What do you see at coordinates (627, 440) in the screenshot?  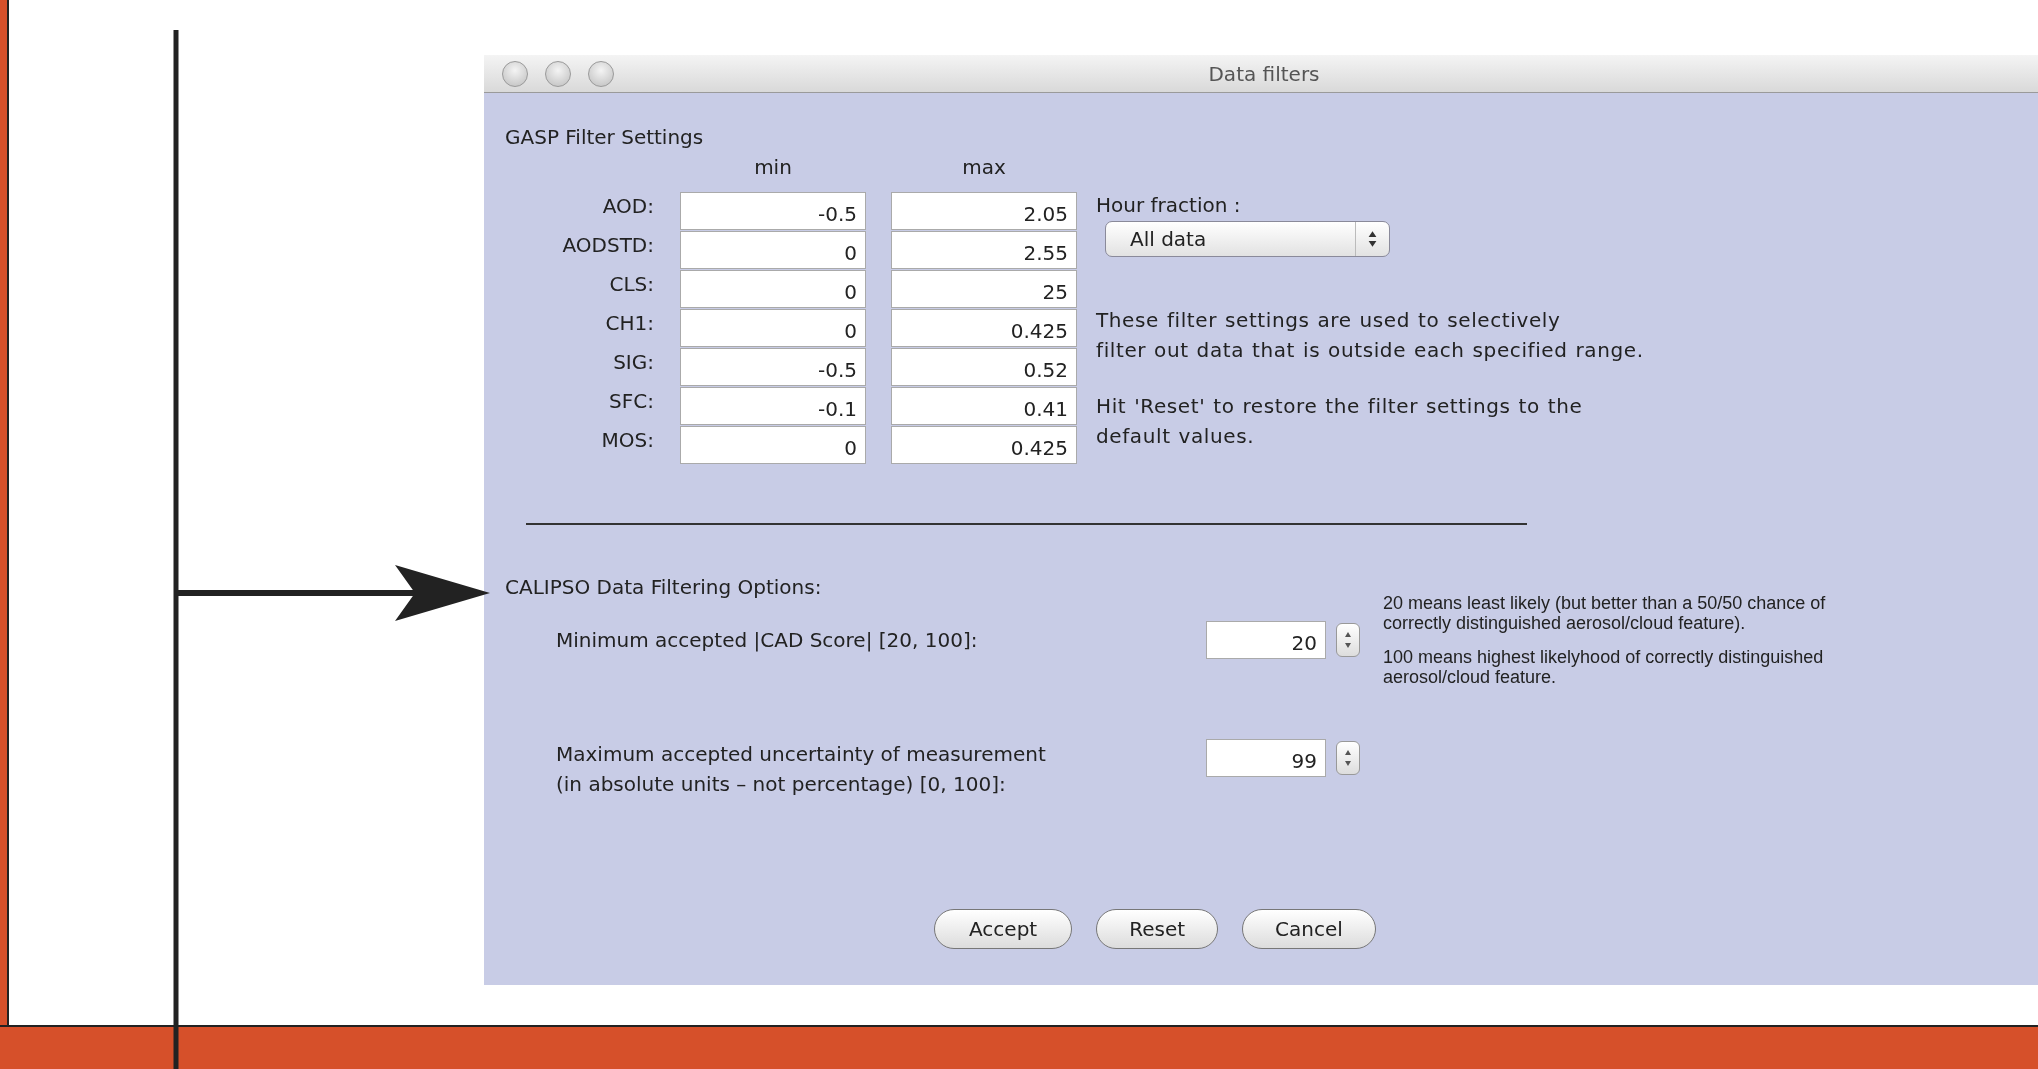 I see `row-label: MOS:` at bounding box center [627, 440].